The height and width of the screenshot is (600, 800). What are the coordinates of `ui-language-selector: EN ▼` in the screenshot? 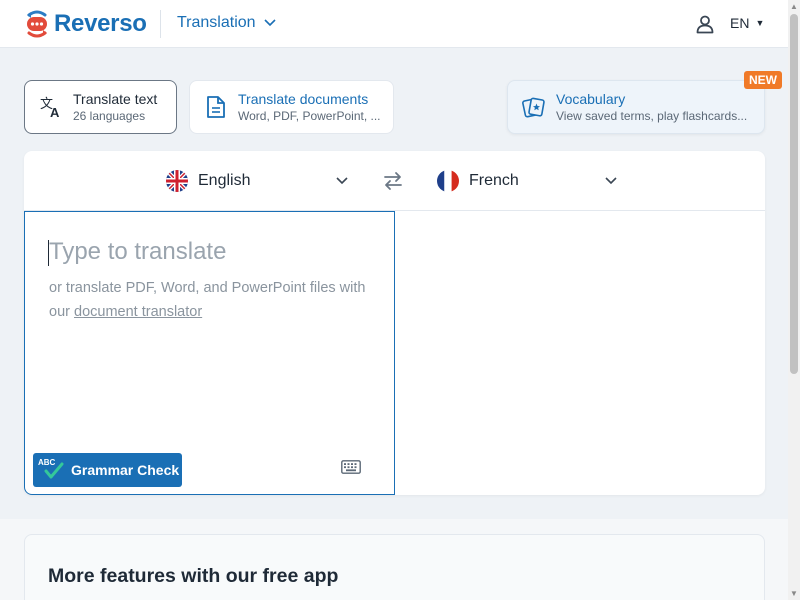 It's located at (747, 23).